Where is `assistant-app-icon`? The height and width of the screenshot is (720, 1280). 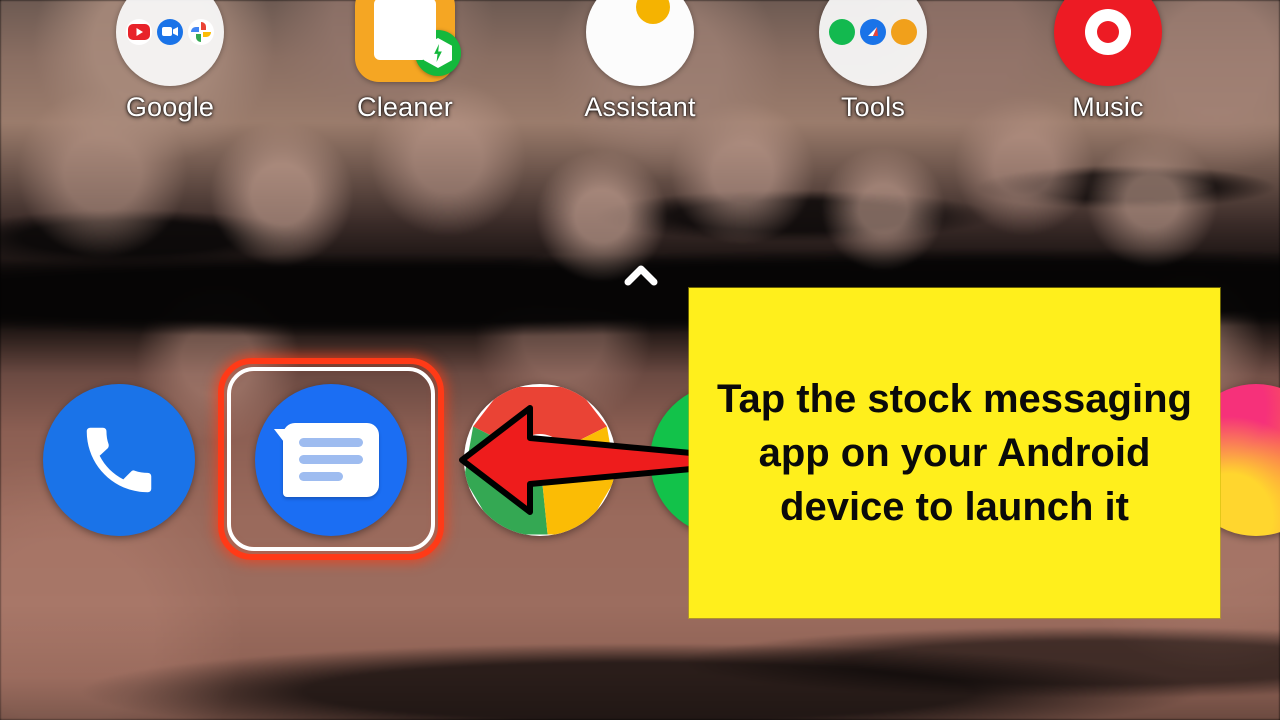 assistant-app-icon is located at coordinates (640, 43).